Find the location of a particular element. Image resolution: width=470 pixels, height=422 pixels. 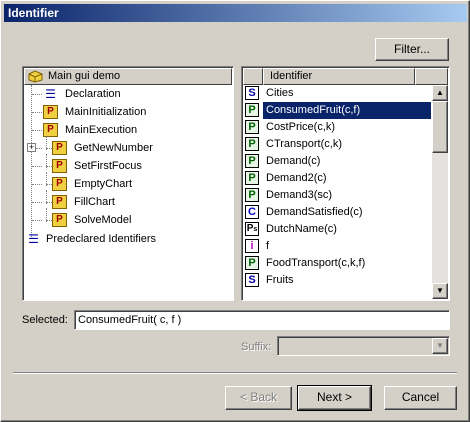

list-header-extra is located at coordinates (431, 76).